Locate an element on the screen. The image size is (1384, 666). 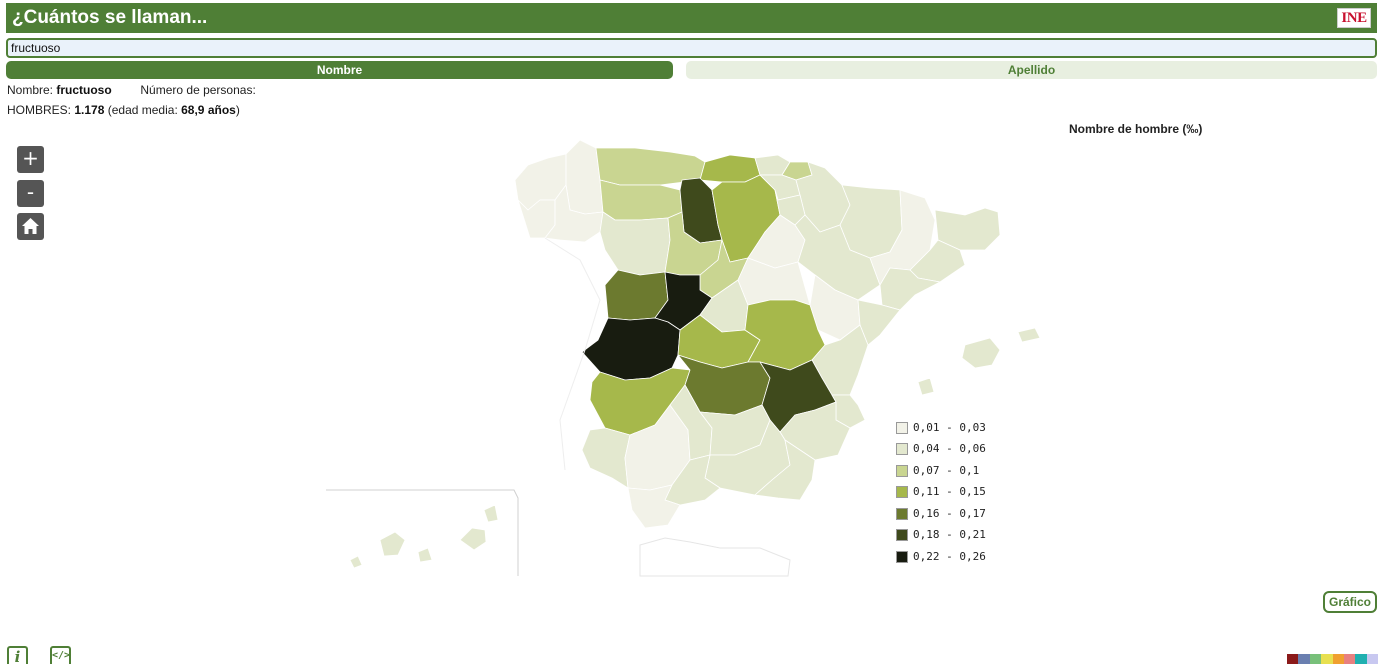
grafico-button: Gráfico is located at coordinates (1350, 602).